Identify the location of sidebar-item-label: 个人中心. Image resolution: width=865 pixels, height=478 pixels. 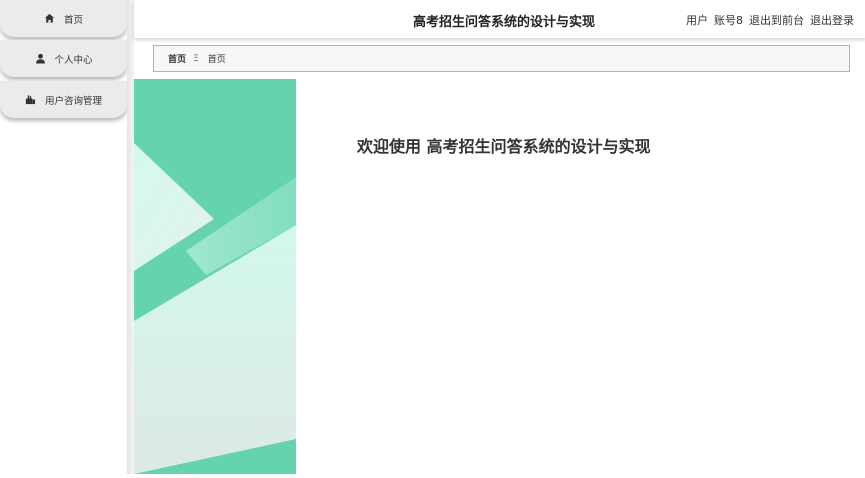
(73, 60).